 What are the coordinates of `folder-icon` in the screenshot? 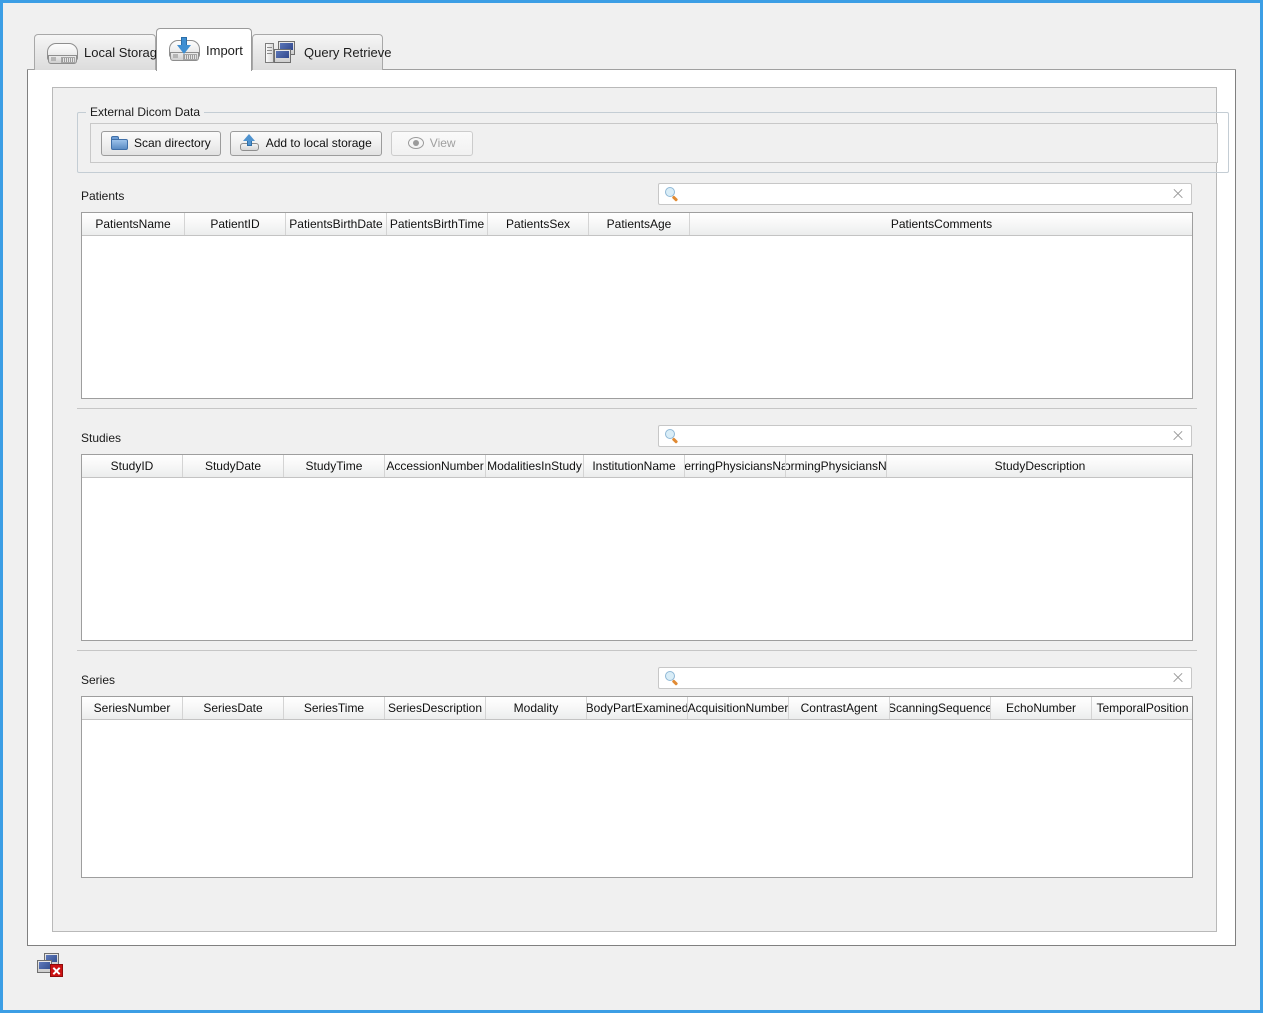 It's located at (119, 143).